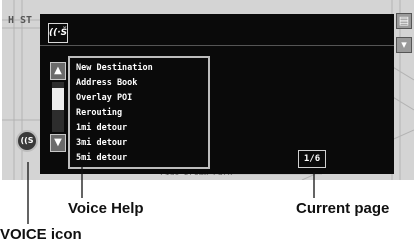 This screenshot has height=246, width=416. What do you see at coordinates (142, 113) in the screenshot?
I see `list-item: Rerouting` at bounding box center [142, 113].